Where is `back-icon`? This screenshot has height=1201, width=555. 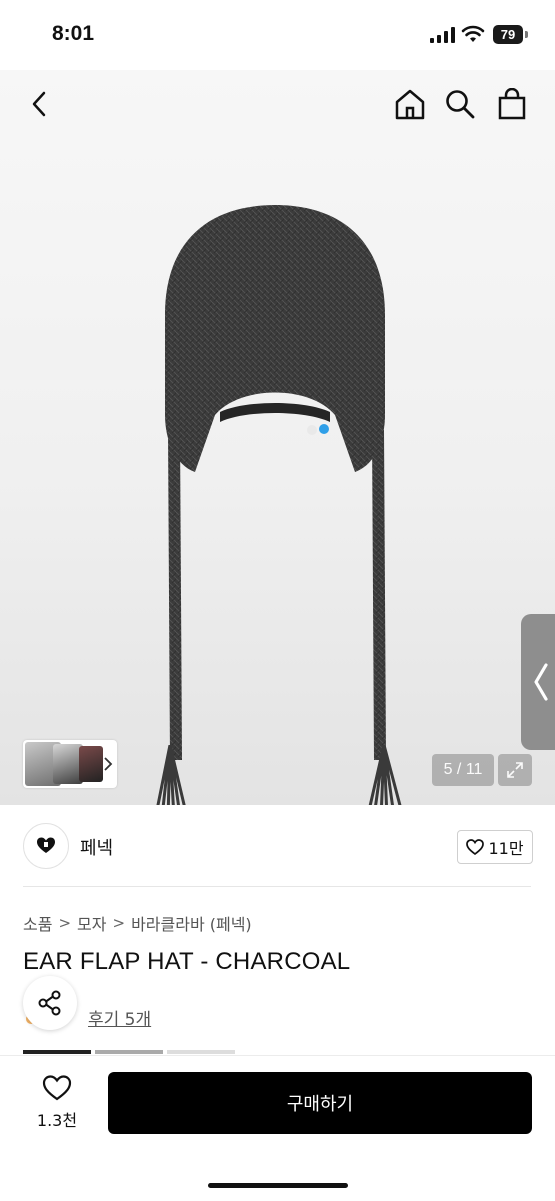 back-icon is located at coordinates (39, 104).